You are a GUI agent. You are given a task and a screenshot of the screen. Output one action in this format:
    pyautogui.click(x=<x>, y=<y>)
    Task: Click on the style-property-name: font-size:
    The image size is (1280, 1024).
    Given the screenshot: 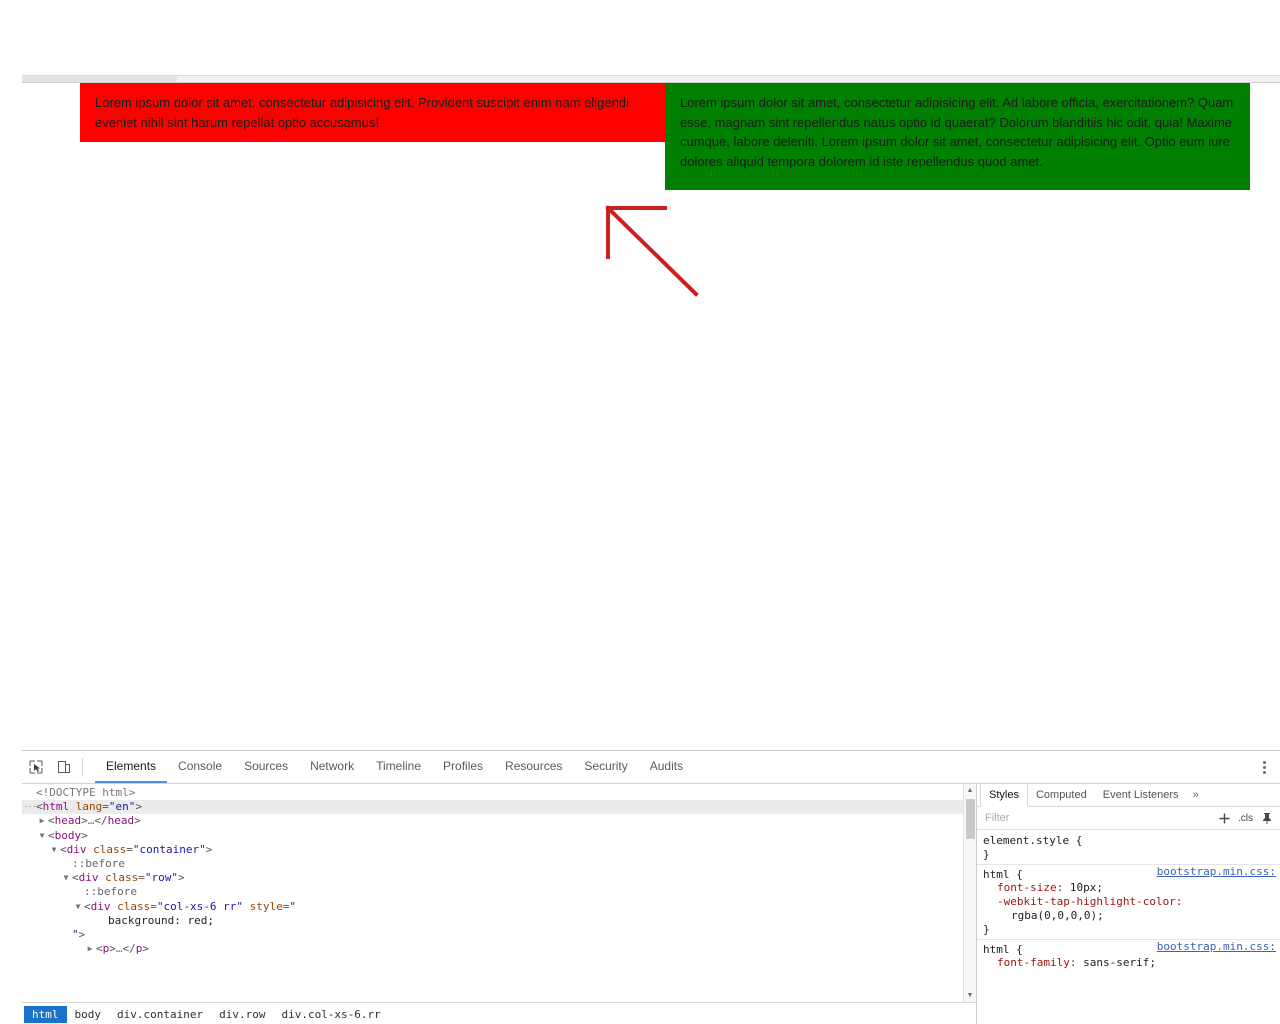 What is the action you would take?
    pyautogui.click(x=1030, y=887)
    